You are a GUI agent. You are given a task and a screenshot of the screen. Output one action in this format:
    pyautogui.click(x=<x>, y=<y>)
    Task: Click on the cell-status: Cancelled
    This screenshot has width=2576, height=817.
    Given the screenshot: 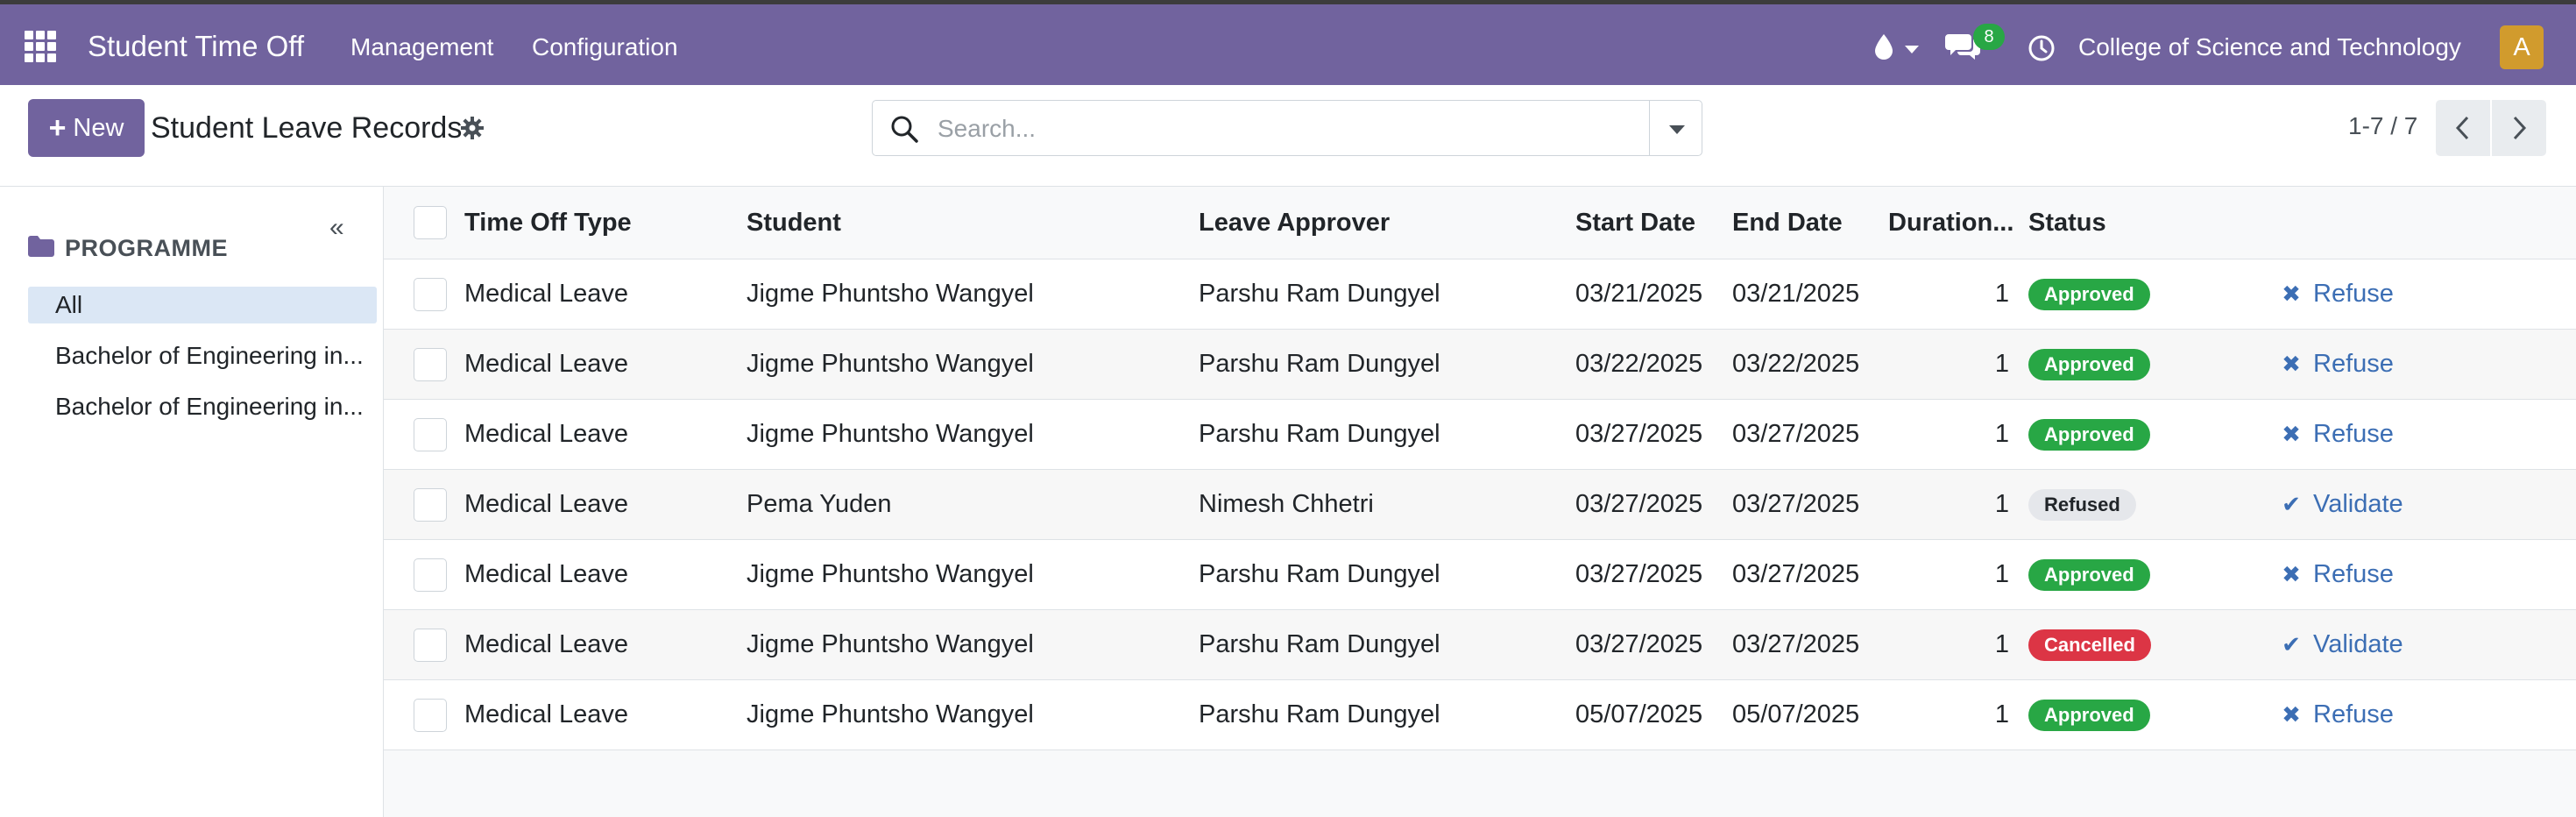 What is the action you would take?
    pyautogui.click(x=2154, y=644)
    